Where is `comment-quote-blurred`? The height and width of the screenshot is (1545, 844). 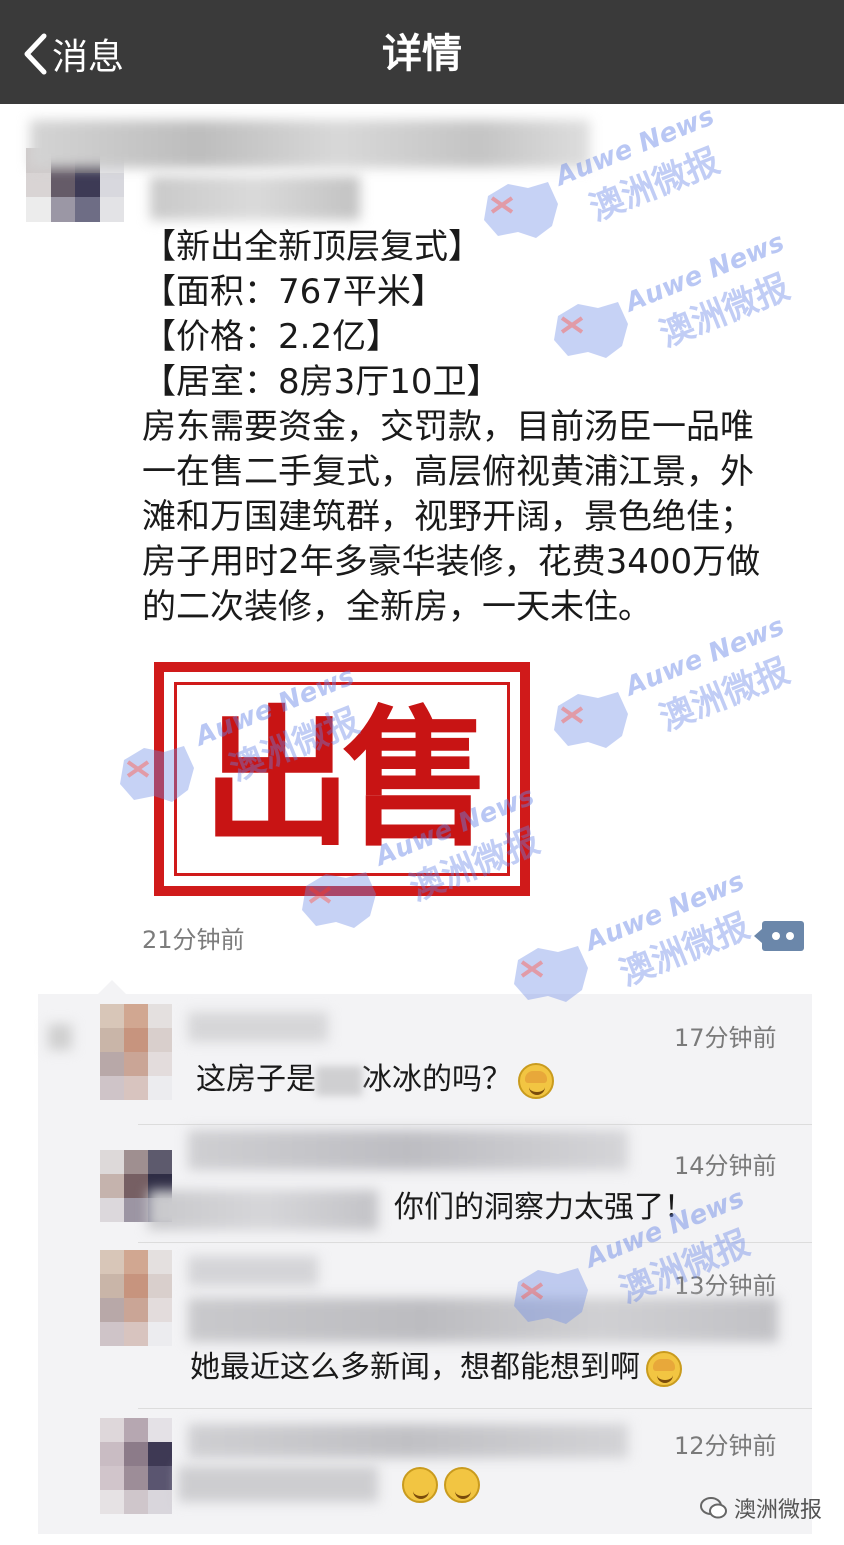 comment-quote-blurred is located at coordinates (483, 1320).